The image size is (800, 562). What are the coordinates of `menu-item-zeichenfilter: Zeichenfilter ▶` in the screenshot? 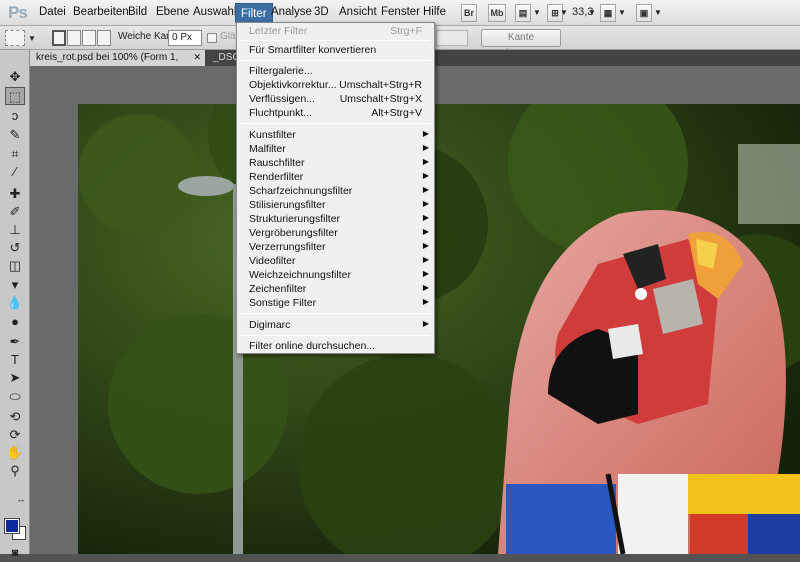 It's located at (335, 290).